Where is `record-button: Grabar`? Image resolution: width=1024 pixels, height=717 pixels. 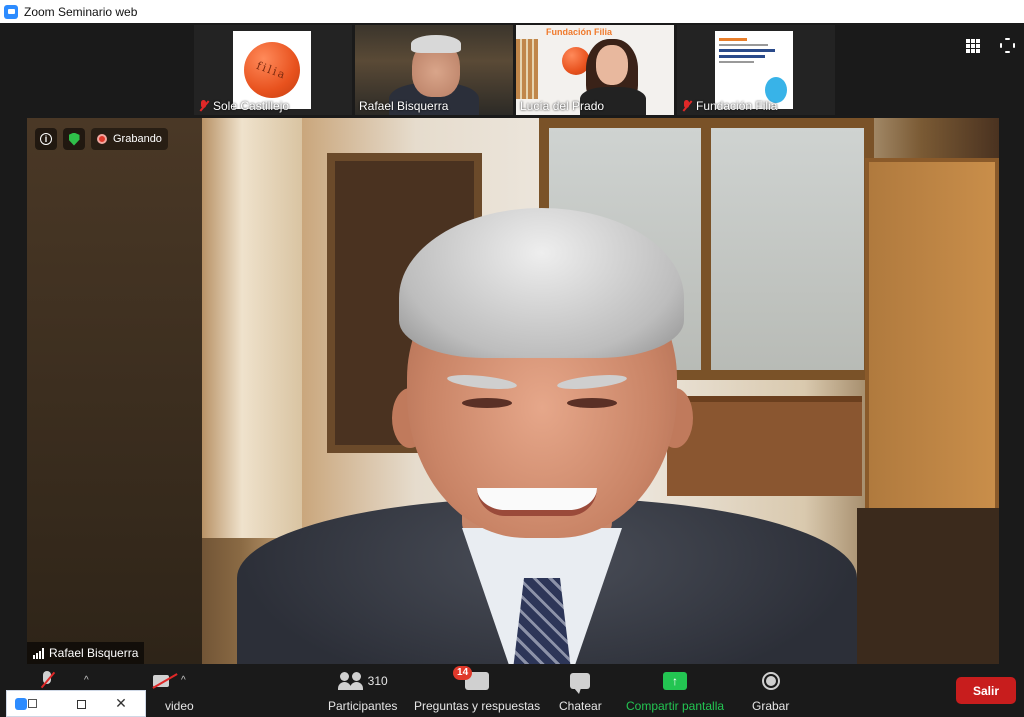
record-button: Grabar is located at coordinates (770, 691).